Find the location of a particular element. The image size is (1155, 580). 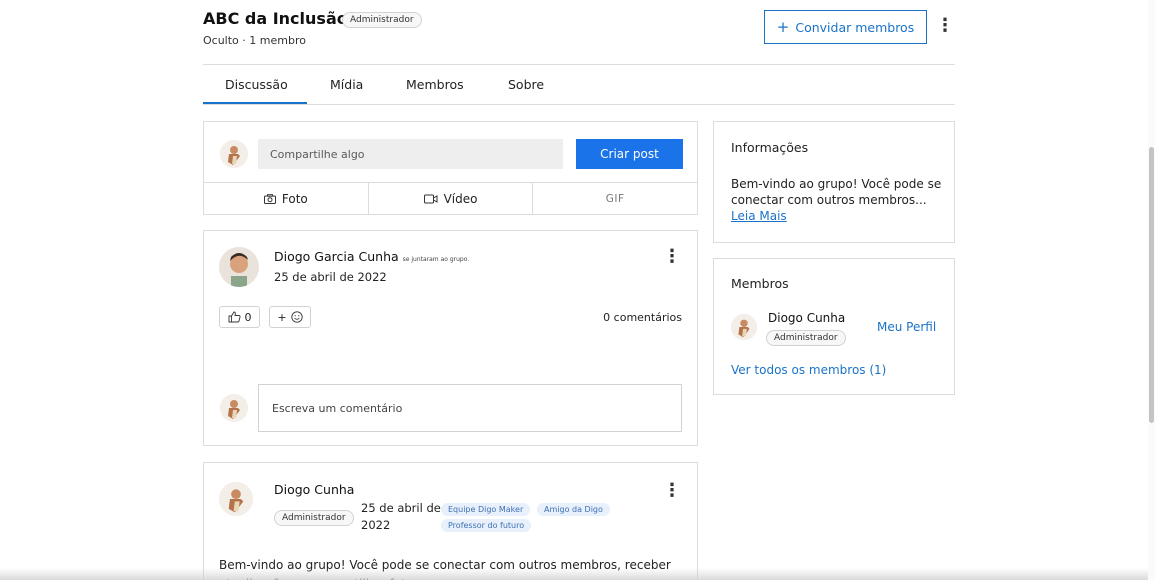

photo-option: Foto is located at coordinates (286, 198).